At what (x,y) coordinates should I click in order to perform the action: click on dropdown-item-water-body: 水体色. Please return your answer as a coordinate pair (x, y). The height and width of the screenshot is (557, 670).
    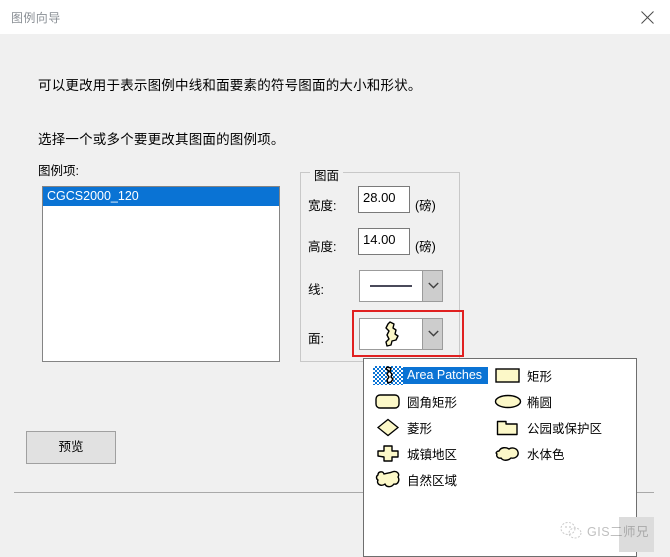
    Looking at the image, I should click on (529, 453).